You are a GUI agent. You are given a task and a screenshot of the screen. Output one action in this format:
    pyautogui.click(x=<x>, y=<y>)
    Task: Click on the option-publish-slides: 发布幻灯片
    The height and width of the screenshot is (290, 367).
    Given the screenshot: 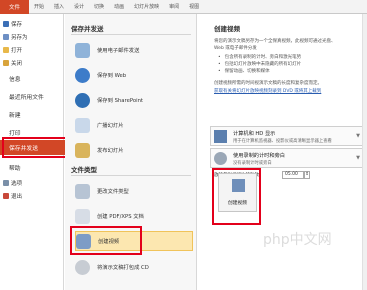 What is the action you would take?
    pyautogui.click(x=134, y=150)
    